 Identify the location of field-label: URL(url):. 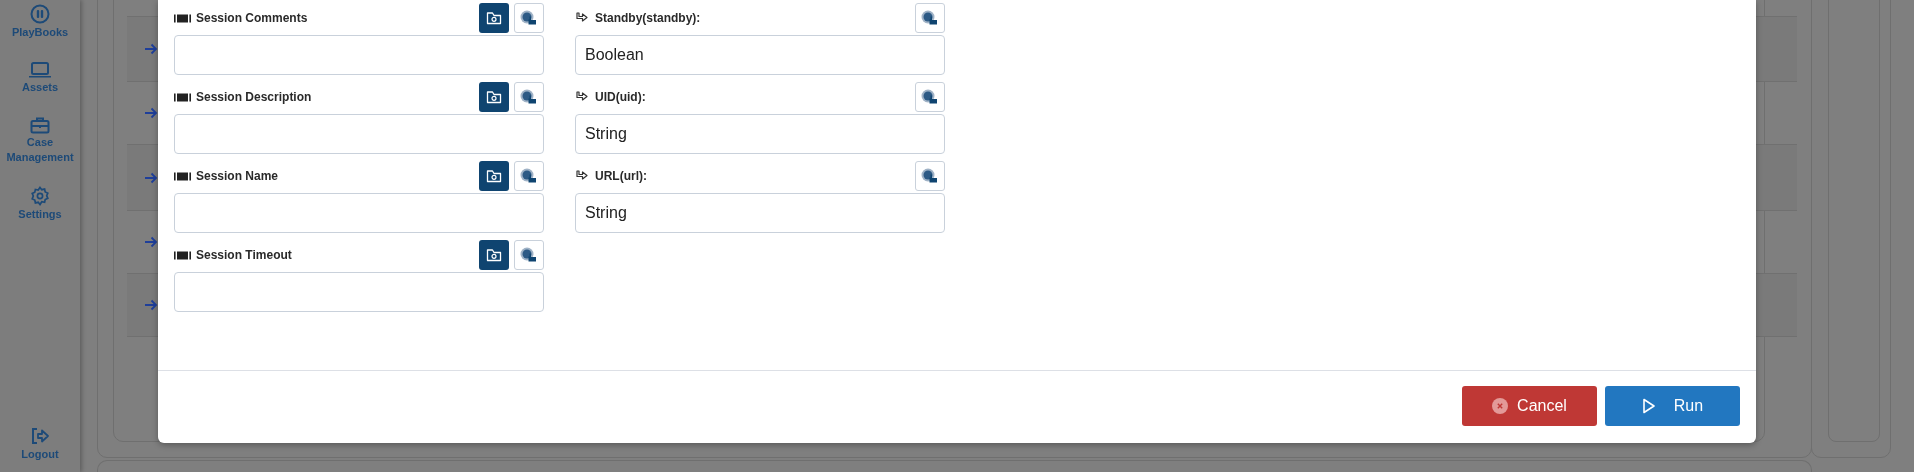
(621, 176).